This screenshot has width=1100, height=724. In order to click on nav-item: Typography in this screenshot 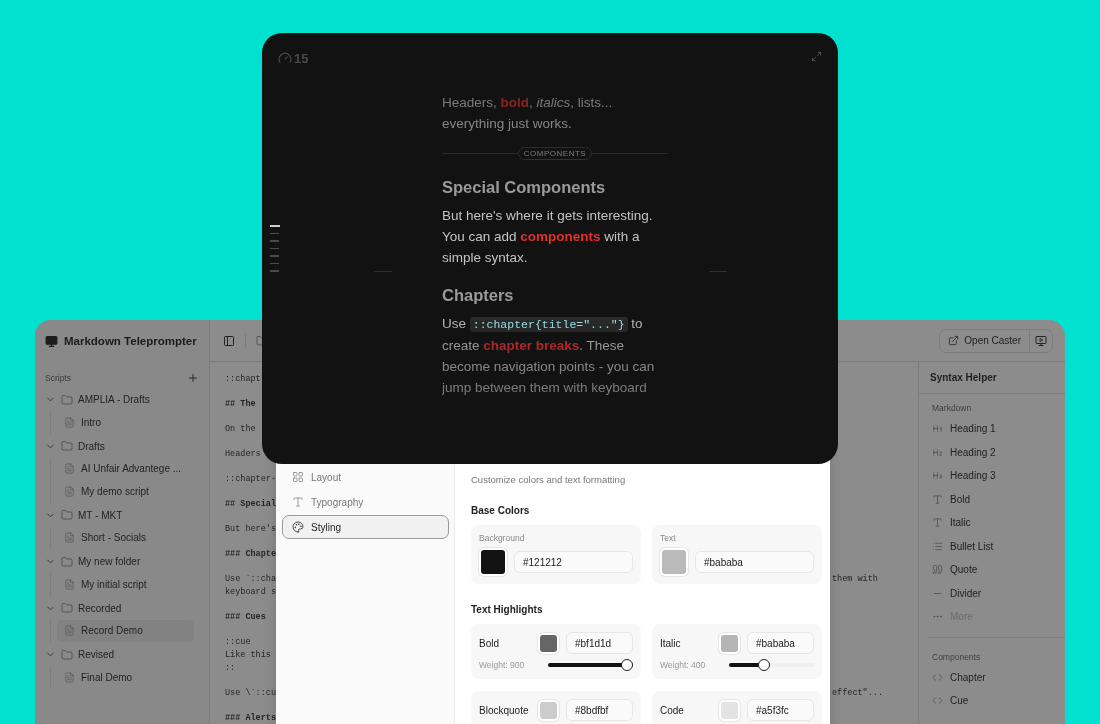, I will do `click(365, 502)`.